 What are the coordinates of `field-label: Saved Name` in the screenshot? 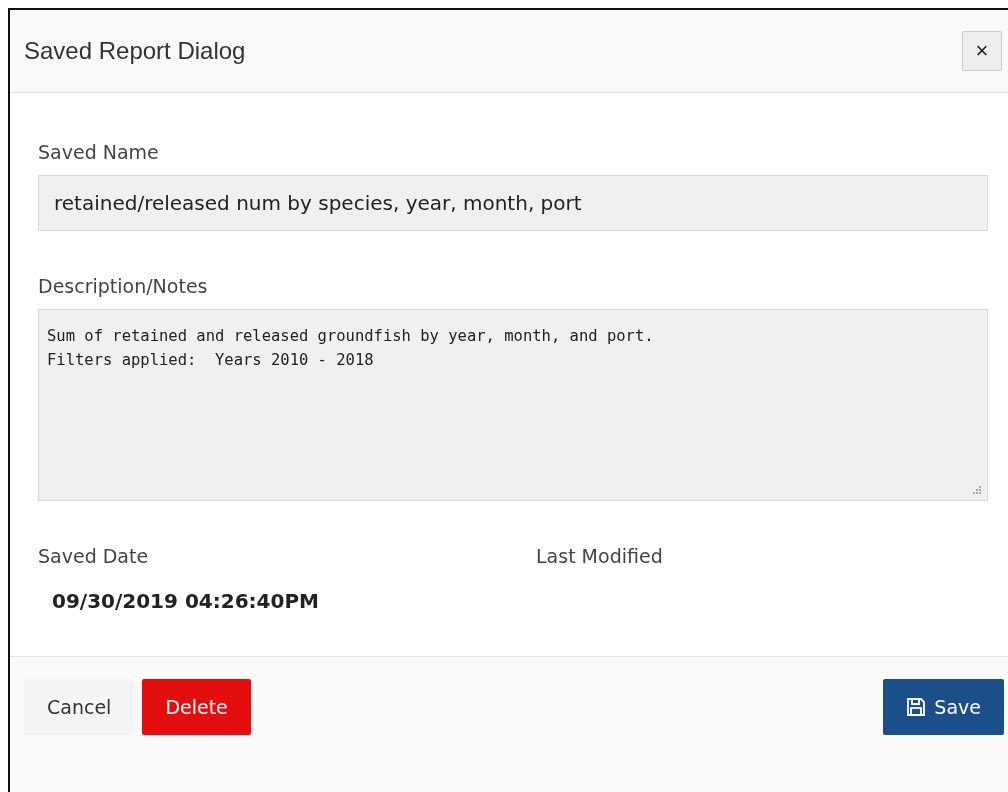 It's located at (98, 152).